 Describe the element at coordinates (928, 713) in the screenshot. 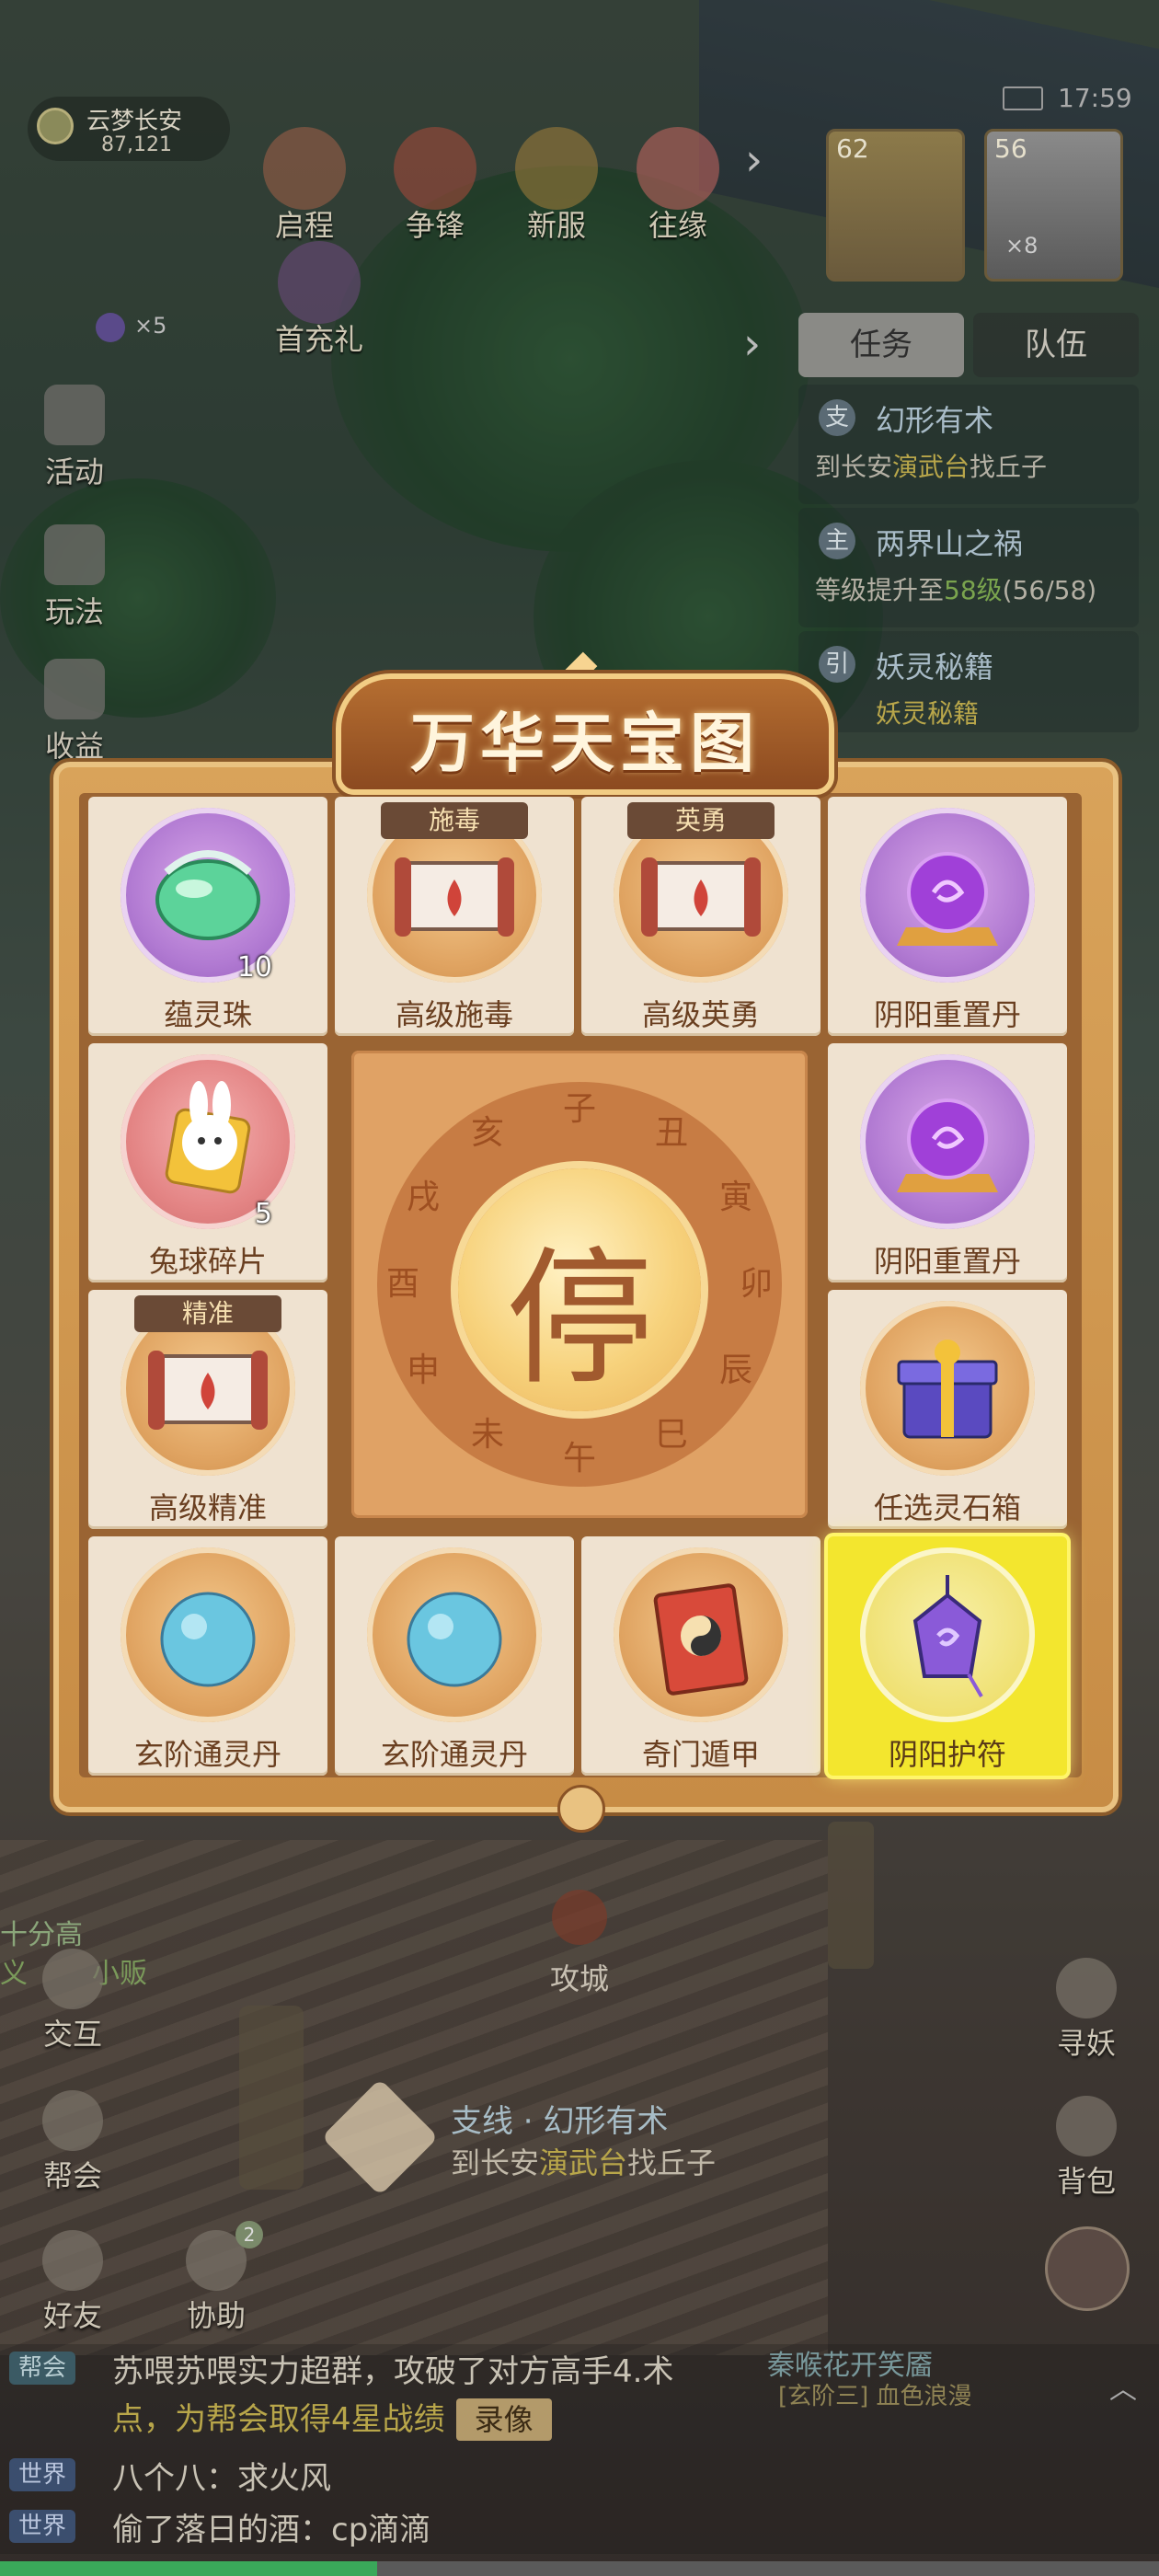

I see `quest-desc: 妖灵秘籍` at that location.